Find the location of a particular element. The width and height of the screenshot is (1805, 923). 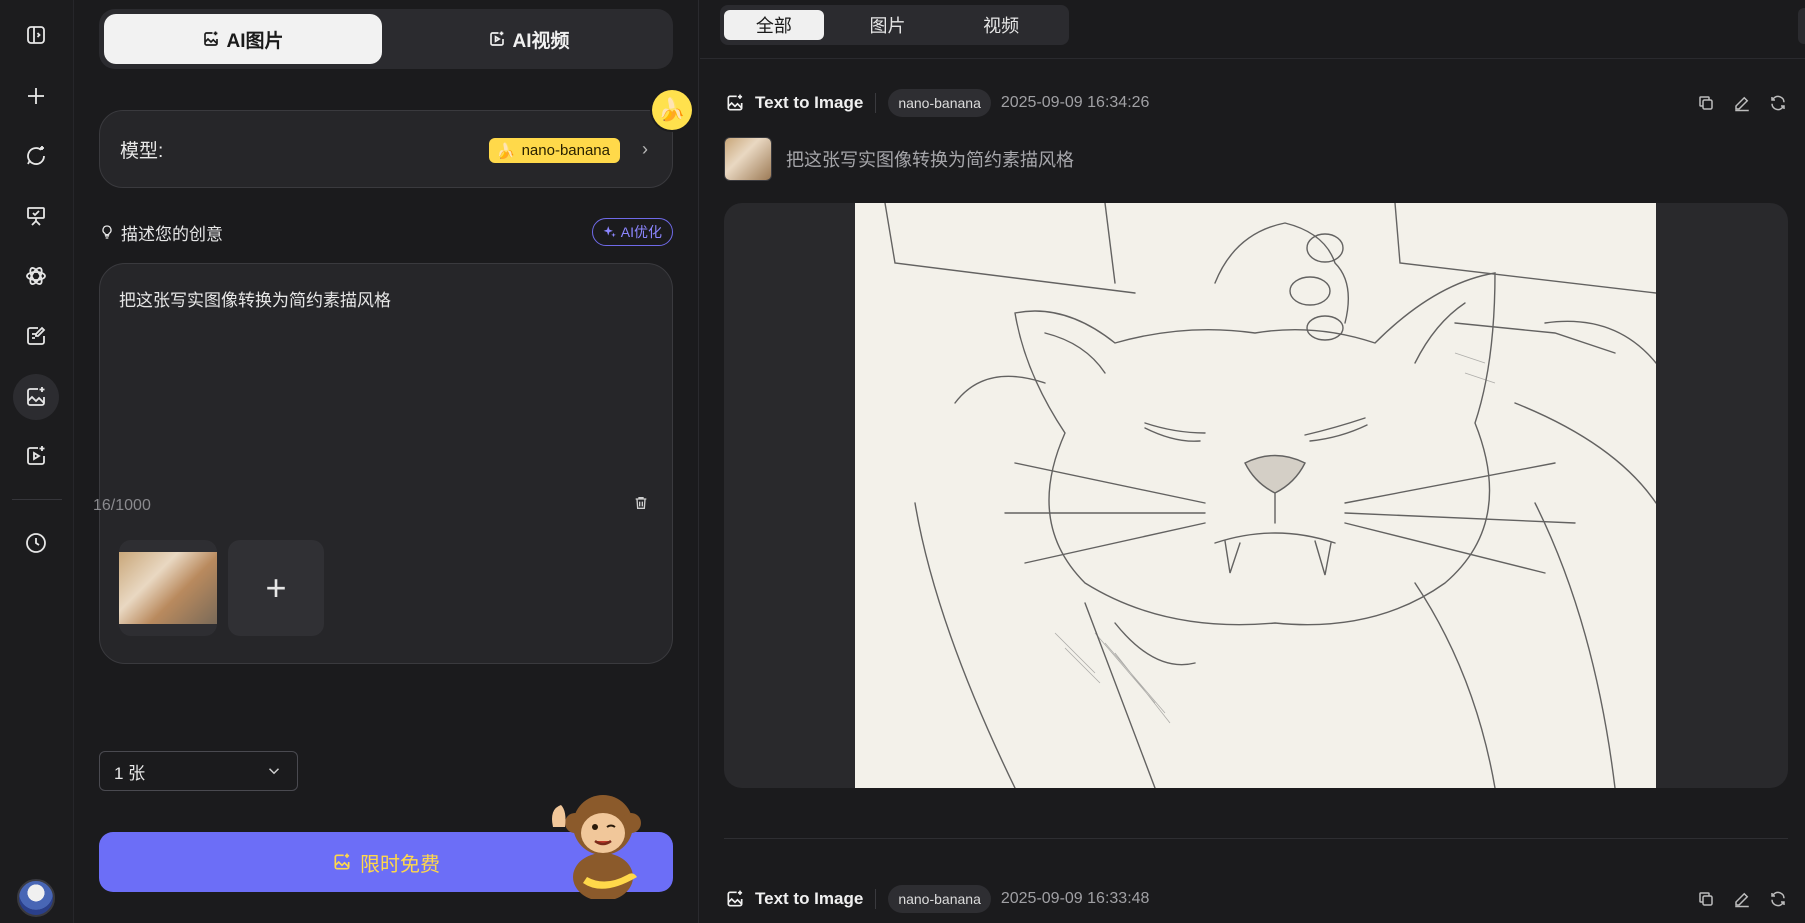

filter-tabs: 全部 图片 视频 is located at coordinates (894, 25).